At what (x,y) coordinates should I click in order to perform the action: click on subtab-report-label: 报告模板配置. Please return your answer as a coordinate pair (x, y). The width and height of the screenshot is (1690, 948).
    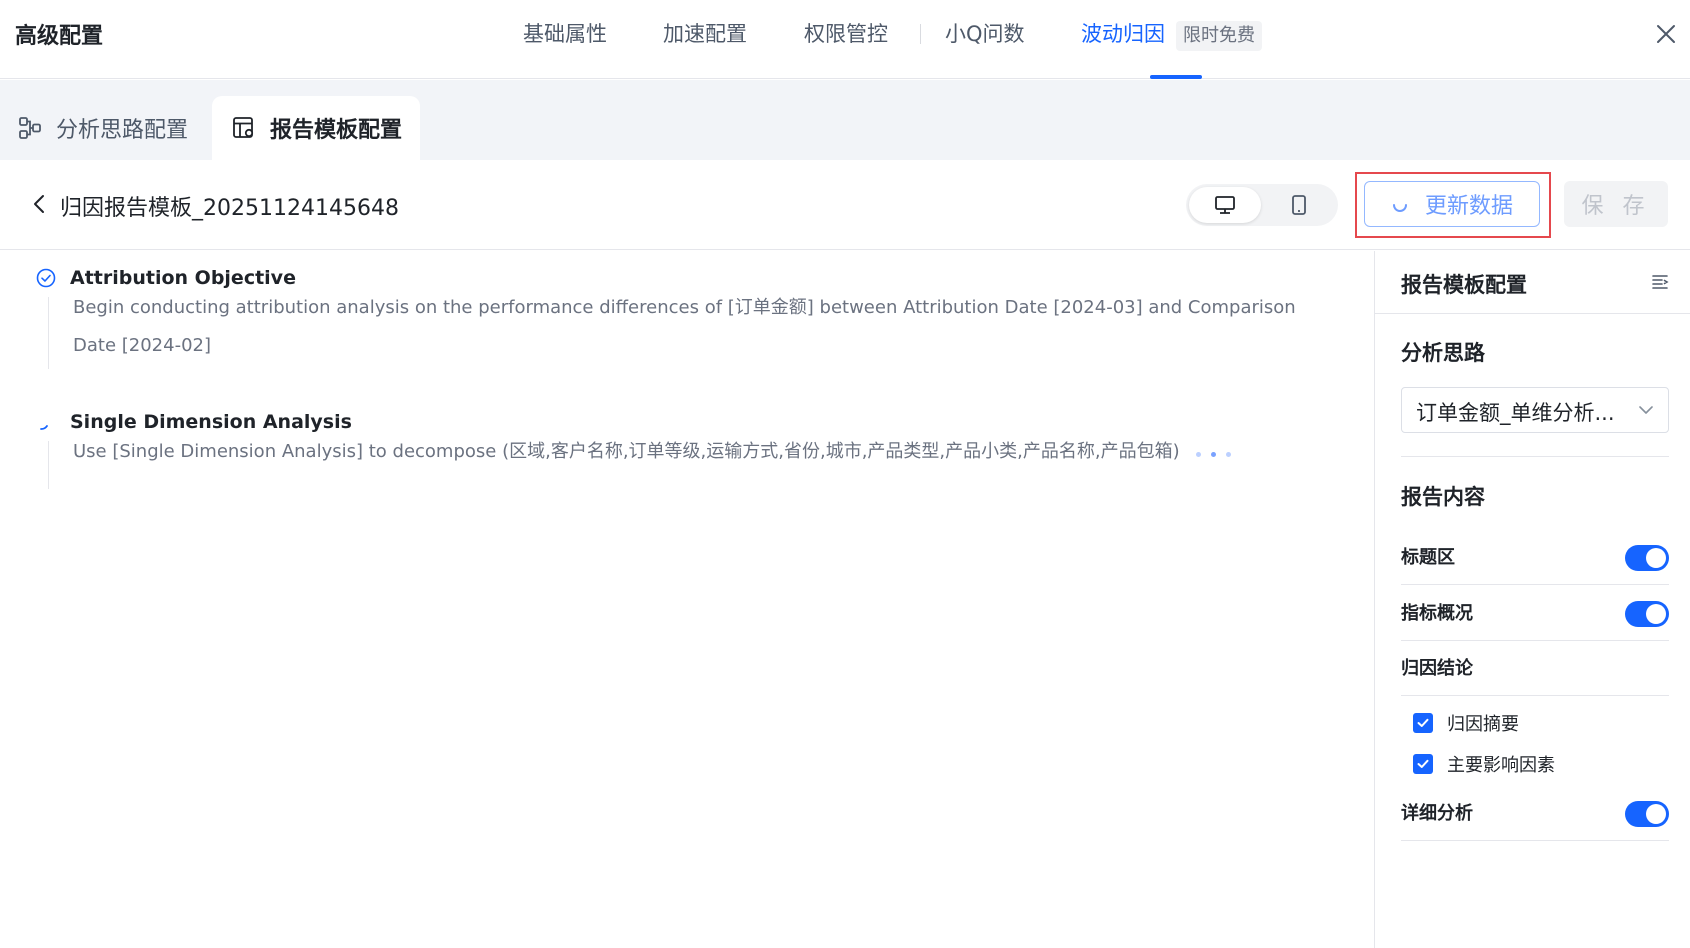
    Looking at the image, I should click on (336, 130).